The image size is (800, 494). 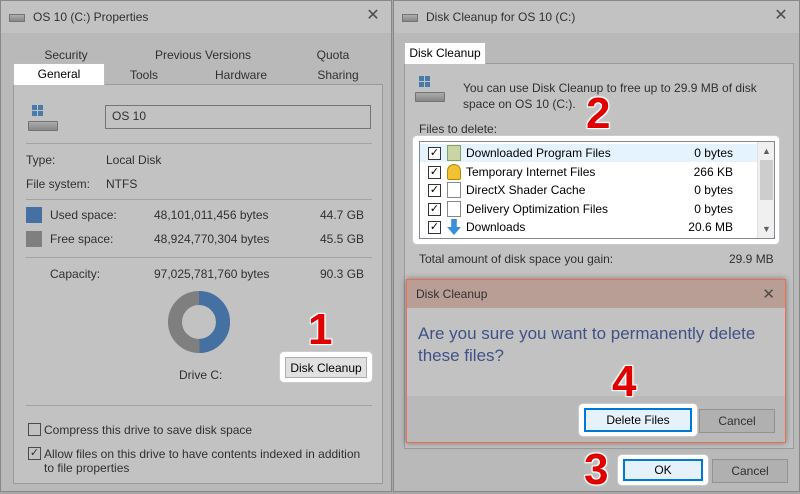 I want to click on index-checkbox: ✓, so click(x=34, y=453).